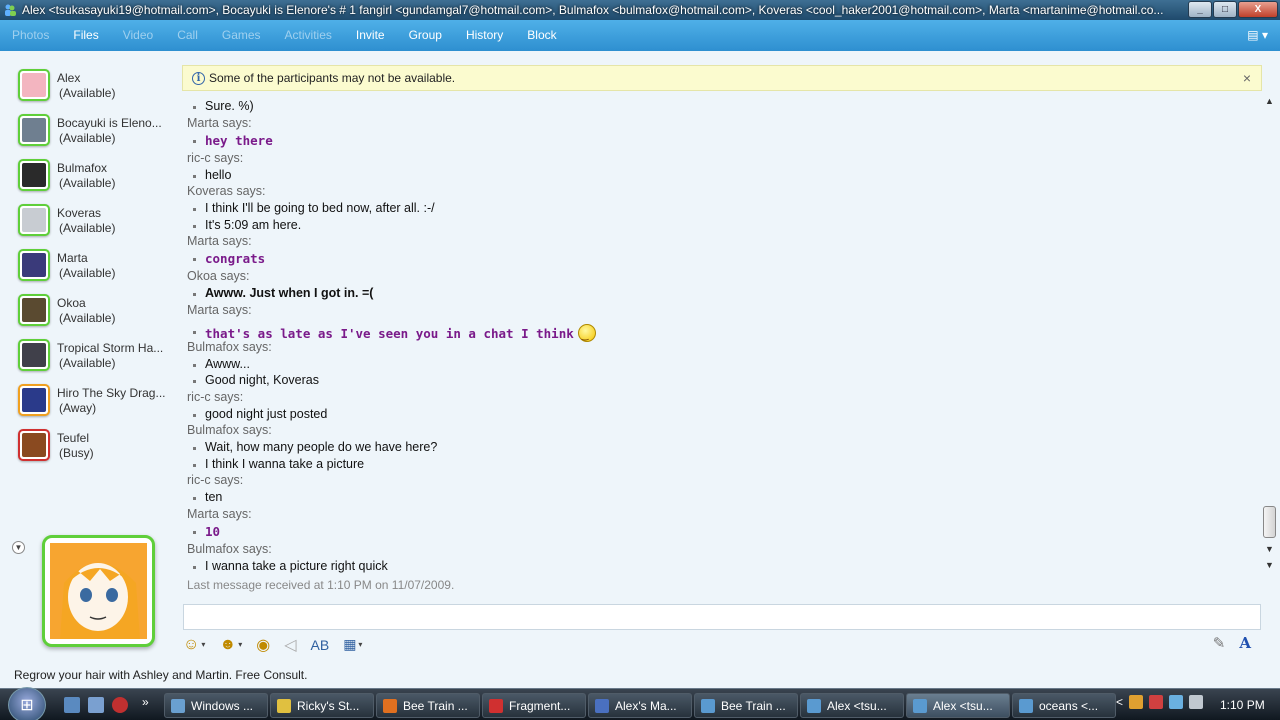 This screenshot has height=720, width=1280. Describe the element at coordinates (79, 213) in the screenshot. I see `participant-name: Koveras` at that location.